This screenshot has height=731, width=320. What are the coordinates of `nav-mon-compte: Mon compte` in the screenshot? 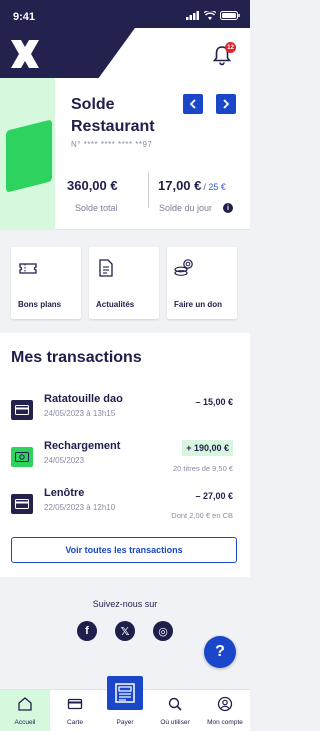 It's located at (225, 710).